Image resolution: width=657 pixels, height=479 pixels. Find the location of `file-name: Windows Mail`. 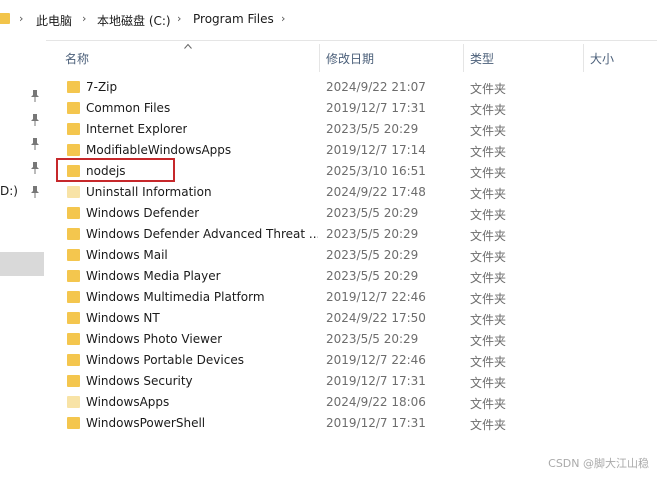

file-name: Windows Mail is located at coordinates (127, 255).